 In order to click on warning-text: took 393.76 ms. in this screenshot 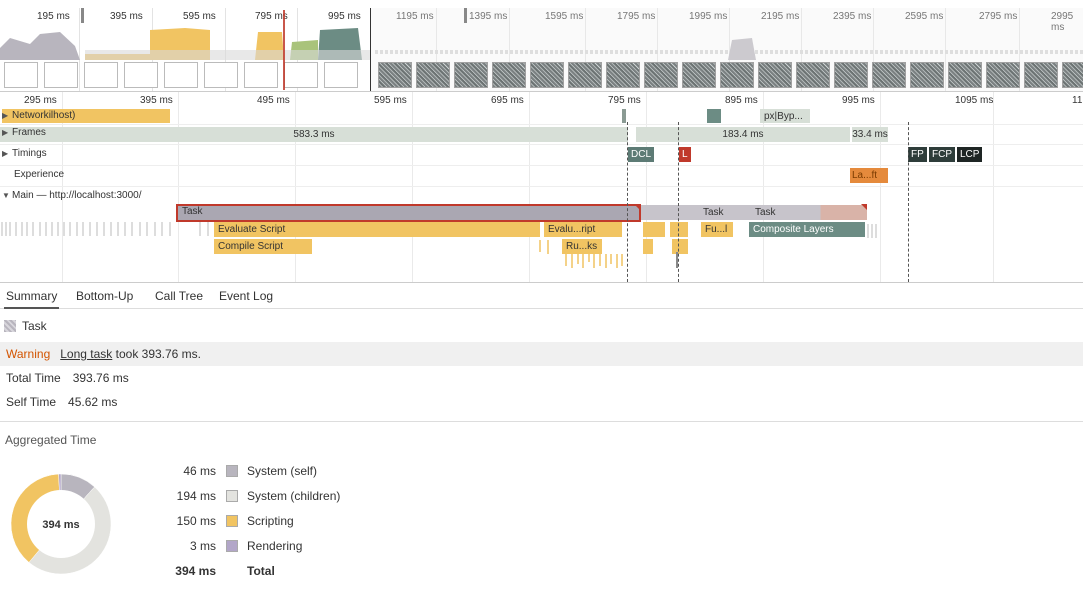, I will do `click(157, 354)`.